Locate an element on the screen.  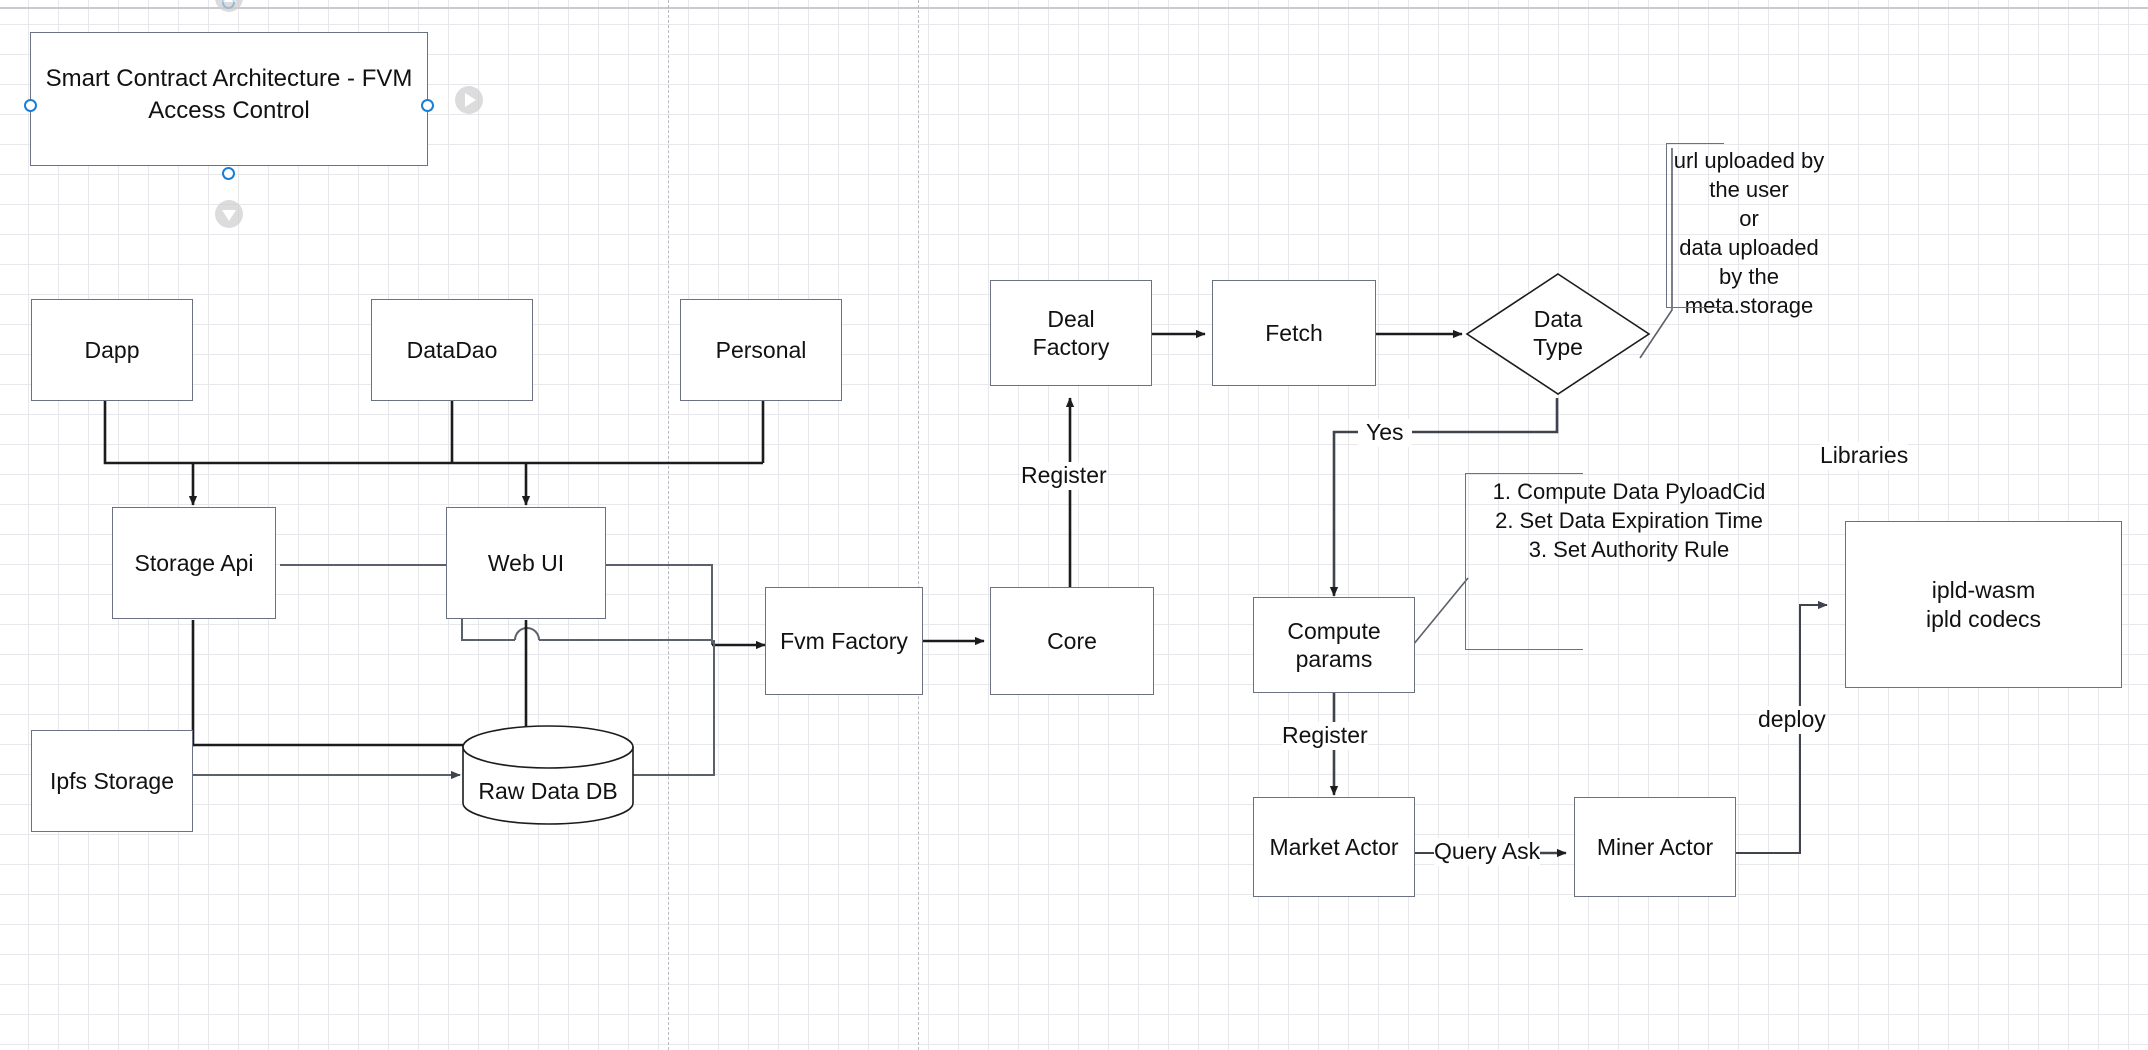
edge-label-register-deal-factory: Register is located at coordinates (1064, 476).